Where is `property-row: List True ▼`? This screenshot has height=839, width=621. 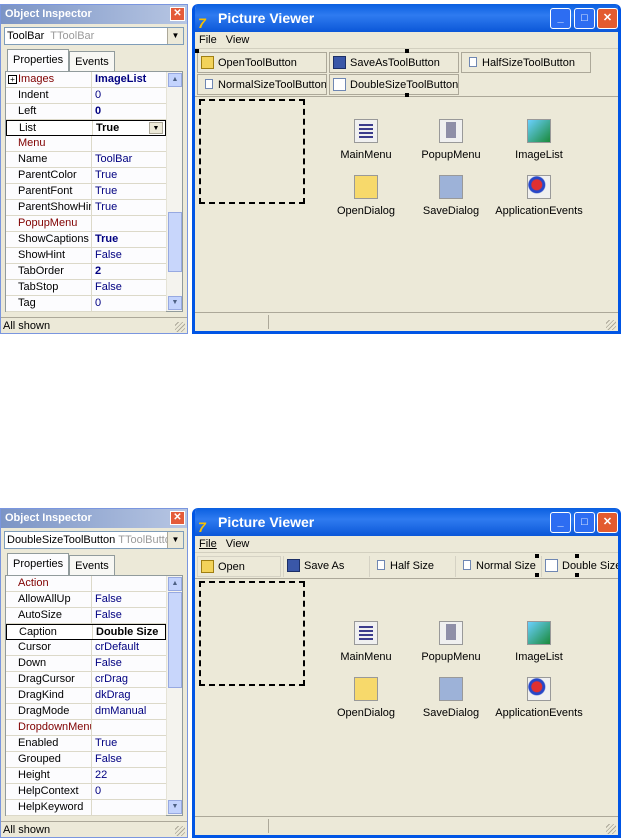
property-row: List True ▼ is located at coordinates (86, 128).